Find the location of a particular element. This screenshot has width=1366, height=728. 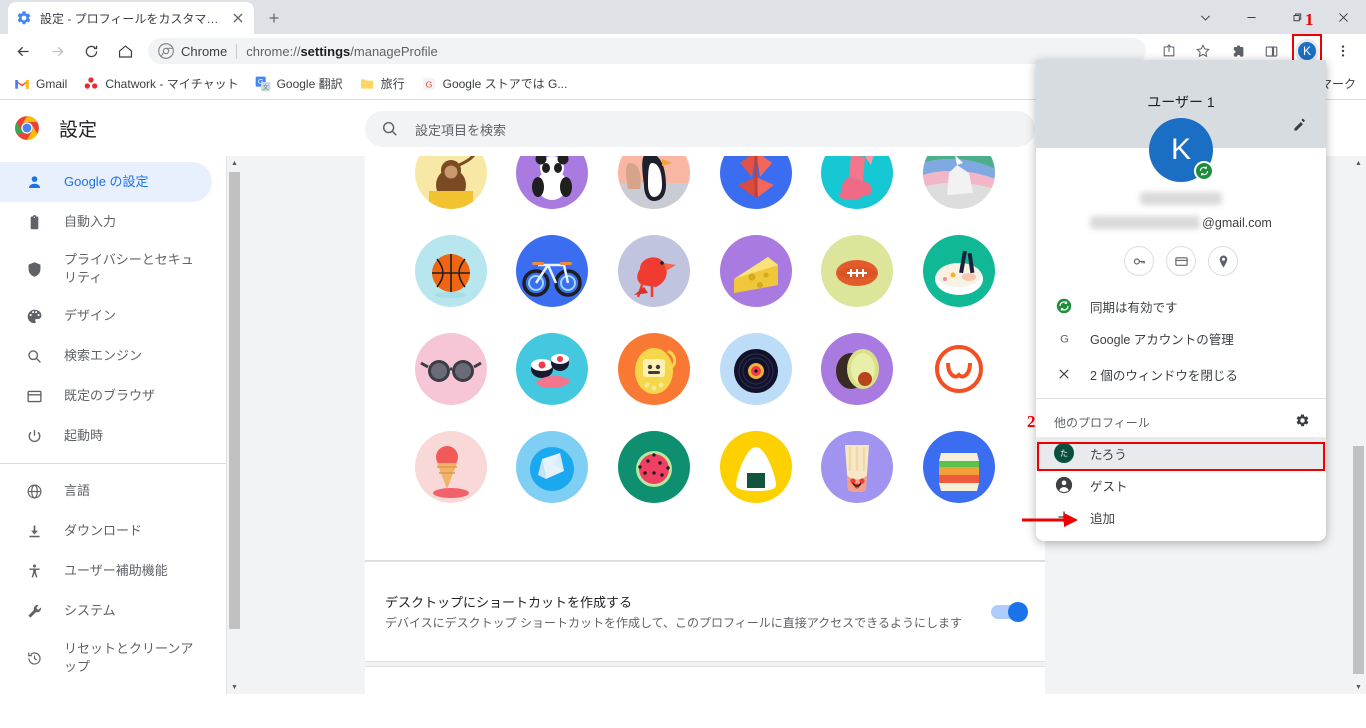

menu-row-manage-google-account: G Google アカウントの管理 is located at coordinates (1181, 338).